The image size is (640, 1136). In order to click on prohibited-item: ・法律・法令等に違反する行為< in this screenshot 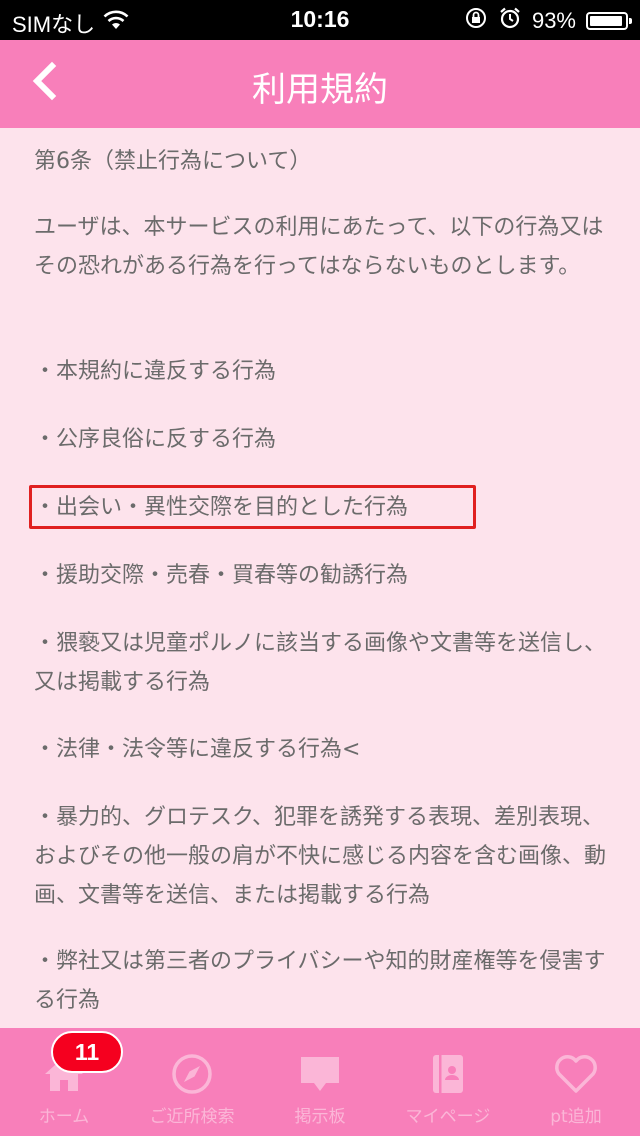, I will do `click(197, 749)`.